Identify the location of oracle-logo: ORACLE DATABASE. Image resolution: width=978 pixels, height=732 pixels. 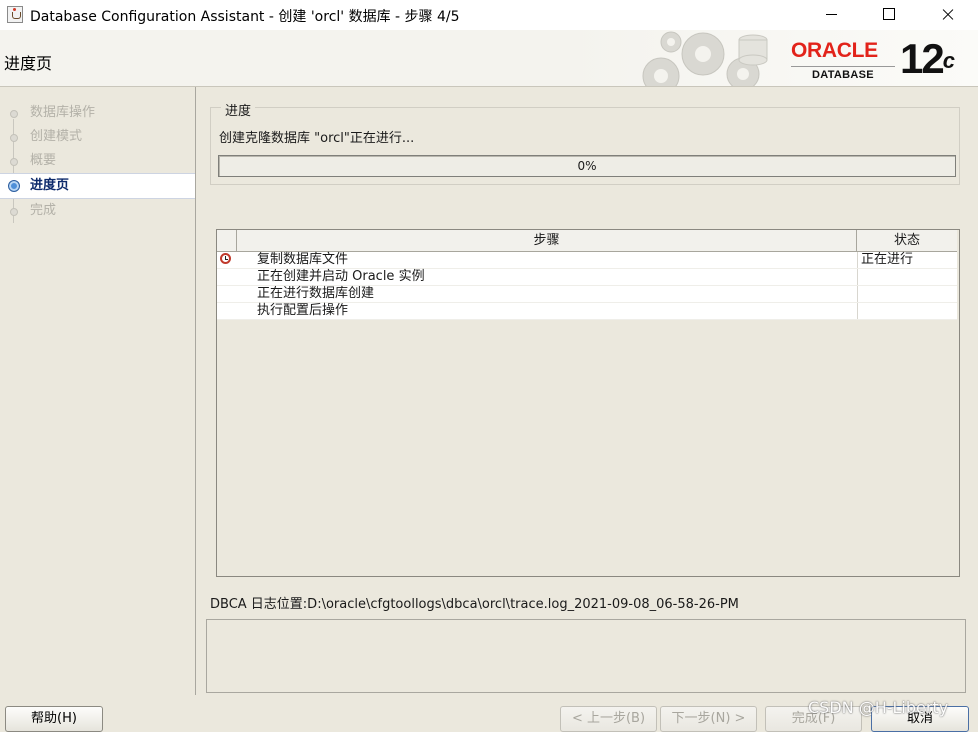
(843, 60).